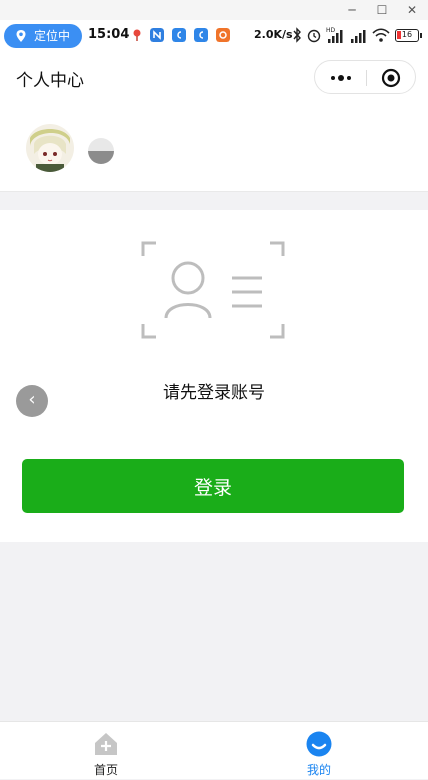 Image resolution: width=428 pixels, height=780 pixels. I want to click on window-minimize-button: ─, so click(352, 10).